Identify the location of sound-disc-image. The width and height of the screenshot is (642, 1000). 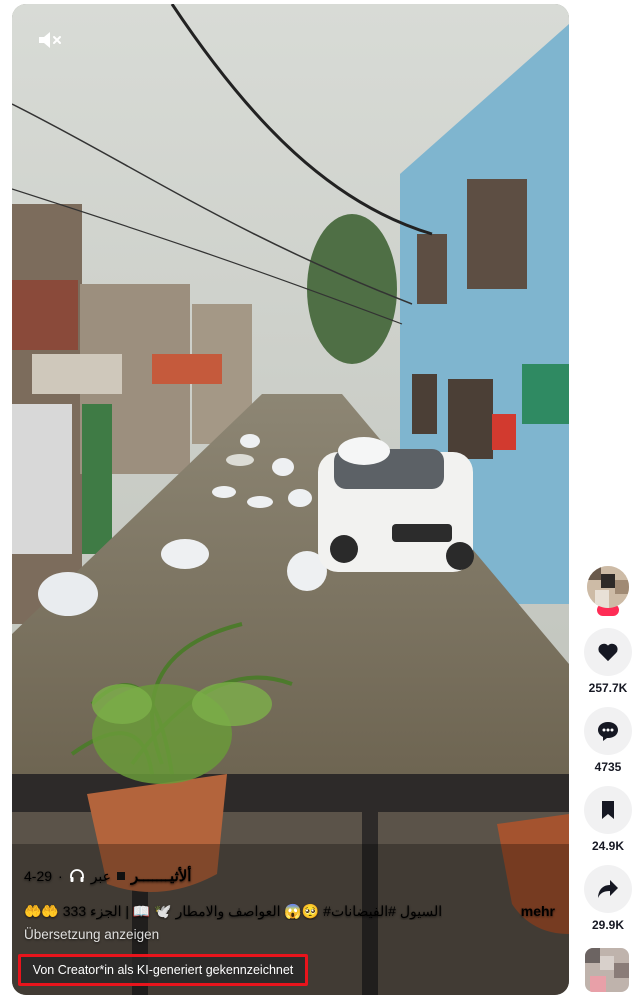
(607, 970).